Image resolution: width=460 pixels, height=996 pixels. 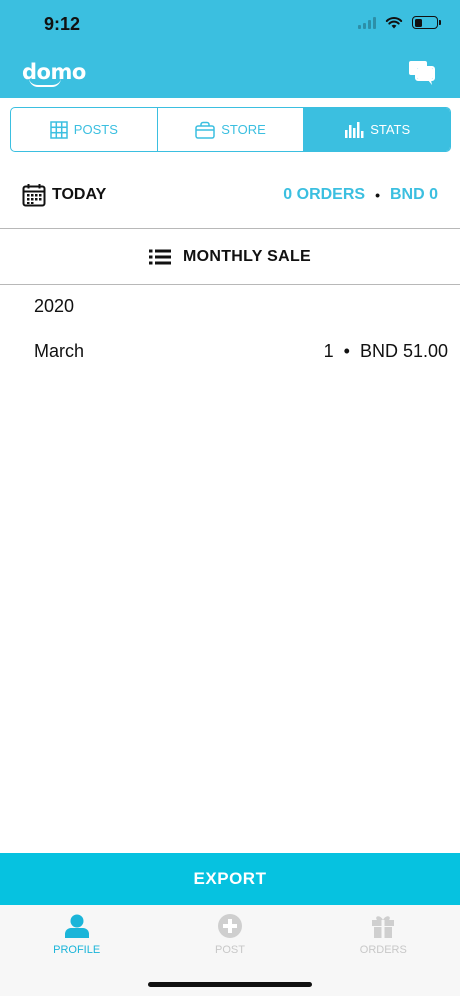 What do you see at coordinates (243, 129) in the screenshot?
I see `tab-store-label: STORE` at bounding box center [243, 129].